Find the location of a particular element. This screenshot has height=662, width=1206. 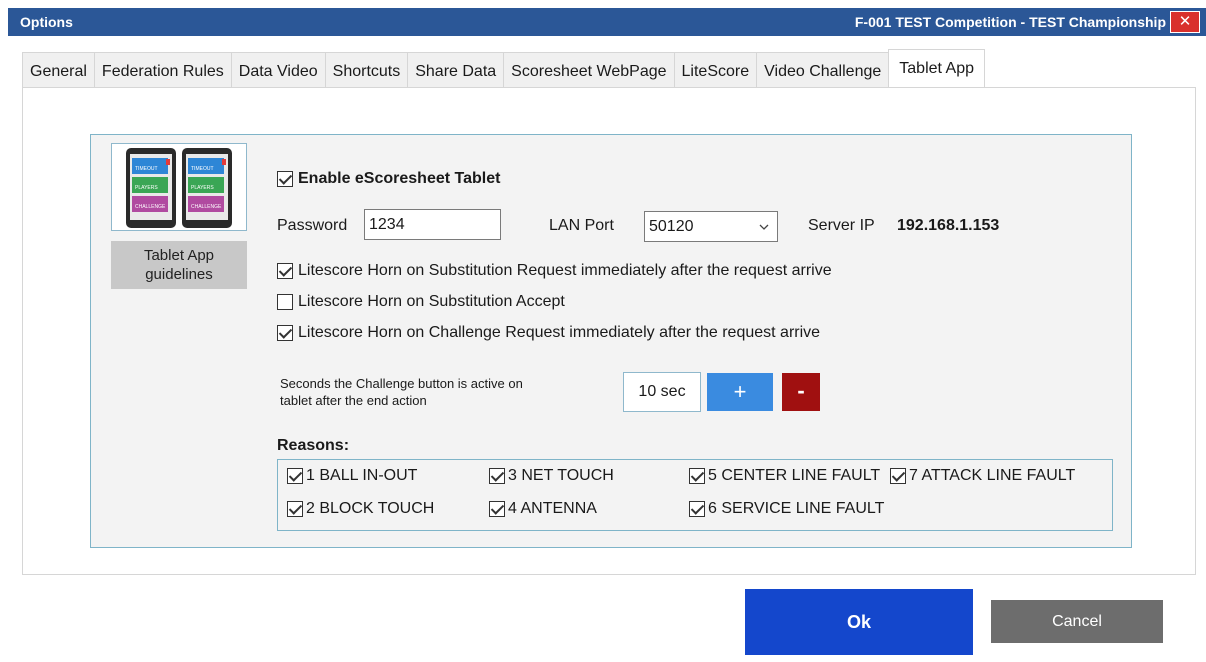

reasons-title: Reasons: is located at coordinates (313, 445).